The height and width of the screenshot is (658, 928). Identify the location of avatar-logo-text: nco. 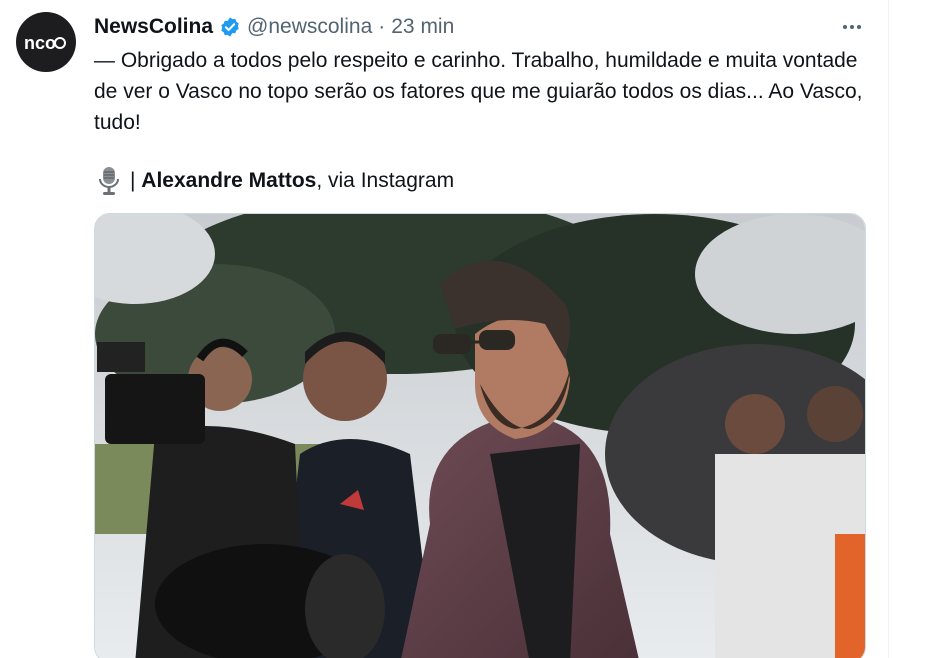
(40, 43).